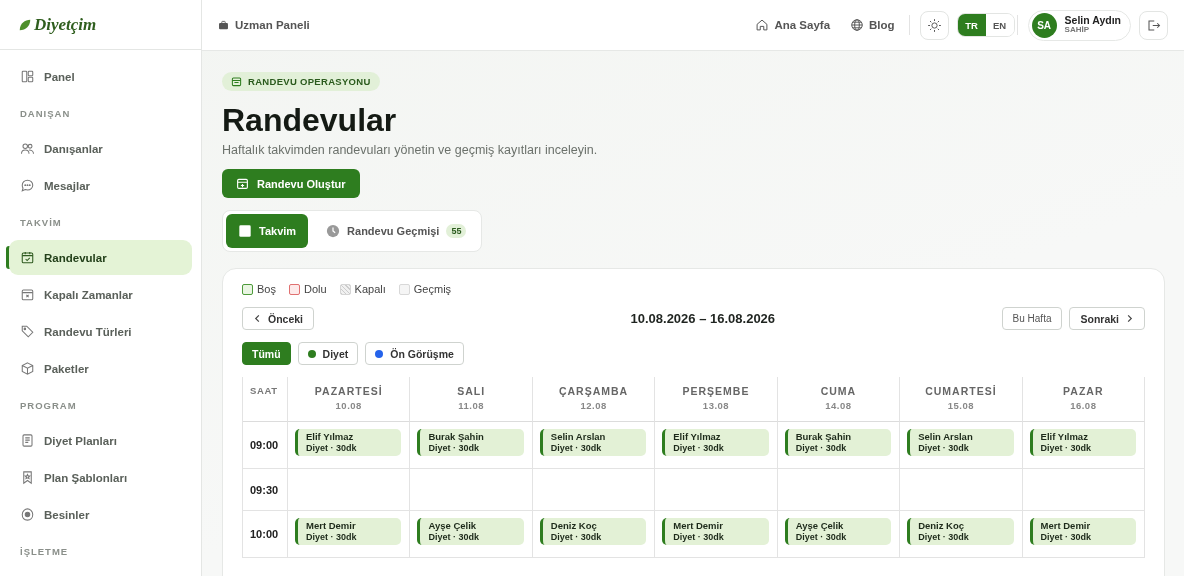 The width and height of the screenshot is (1184, 576). I want to click on logout-button, so click(1153, 25).